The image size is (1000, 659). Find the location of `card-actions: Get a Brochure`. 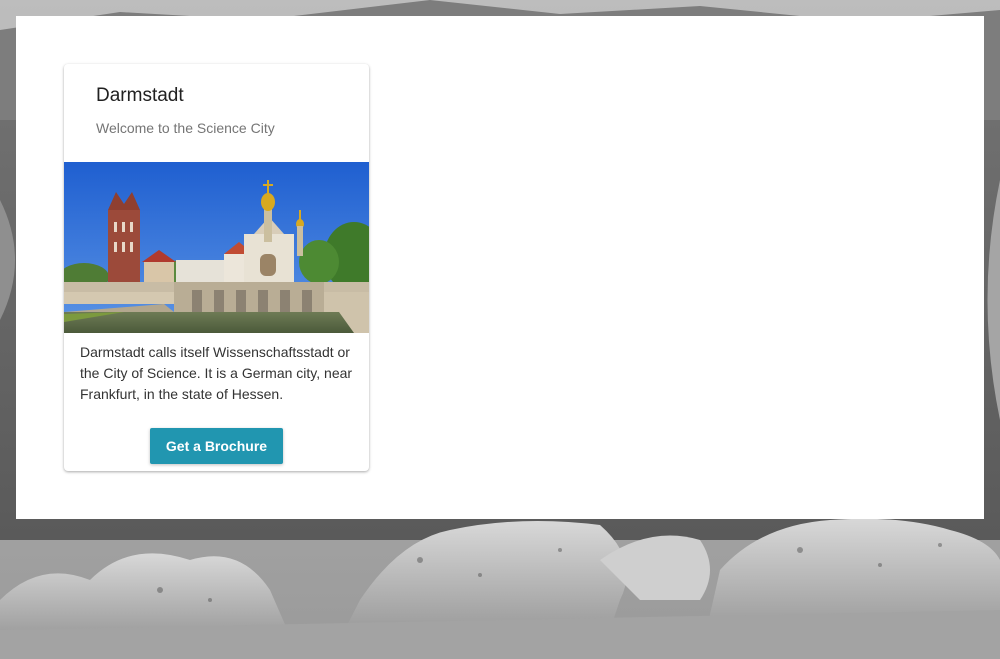

card-actions: Get a Brochure is located at coordinates (216, 441).